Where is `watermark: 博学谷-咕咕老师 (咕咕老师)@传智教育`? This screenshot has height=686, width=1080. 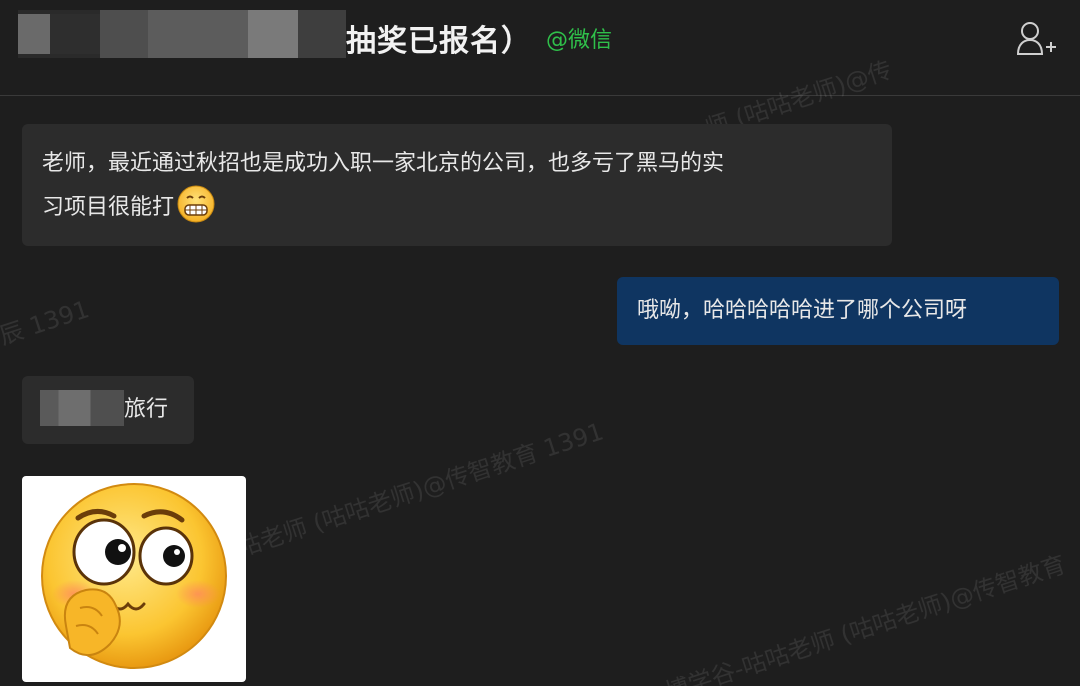
watermark: 博学谷-咕咕老师 (咕咕老师)@传智教育 is located at coordinates (865, 618).